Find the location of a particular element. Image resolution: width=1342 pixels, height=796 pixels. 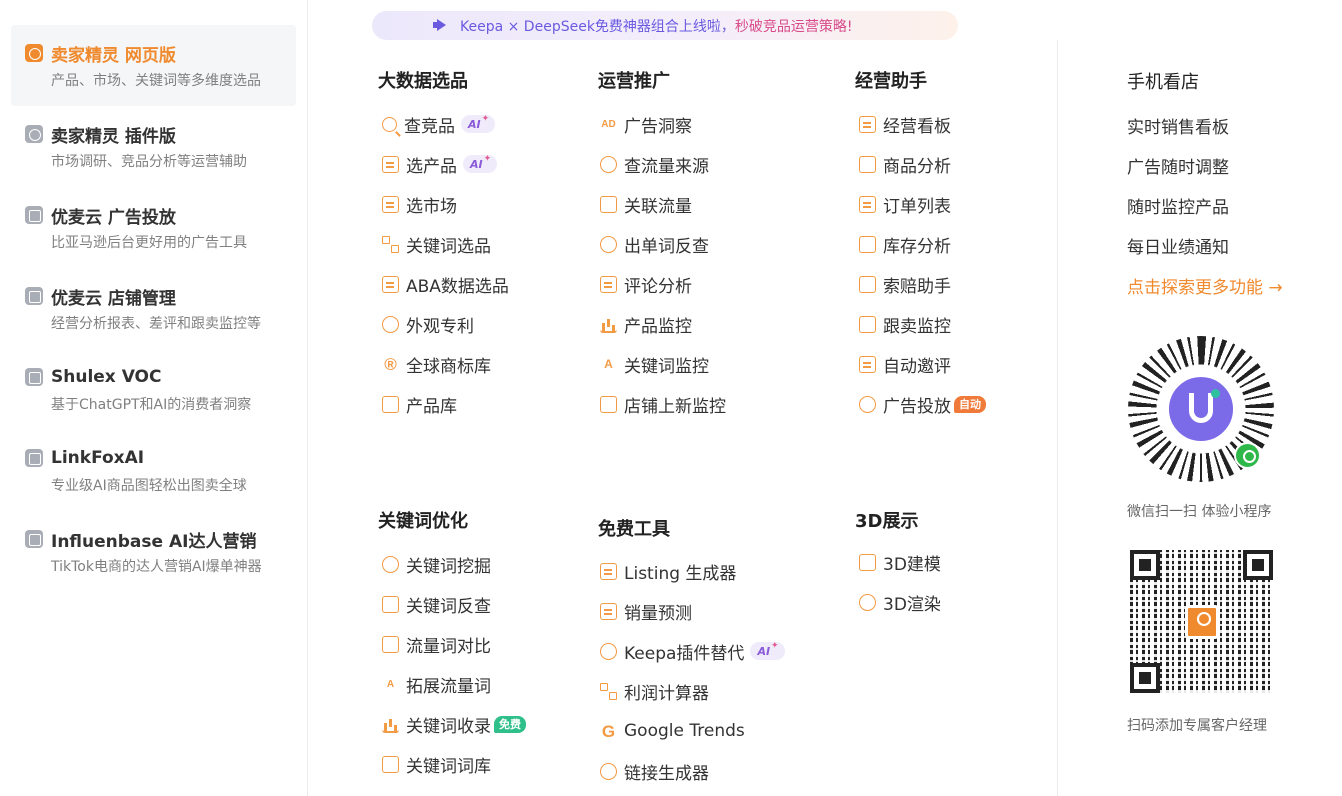

comment-icon is located at coordinates (608, 284).